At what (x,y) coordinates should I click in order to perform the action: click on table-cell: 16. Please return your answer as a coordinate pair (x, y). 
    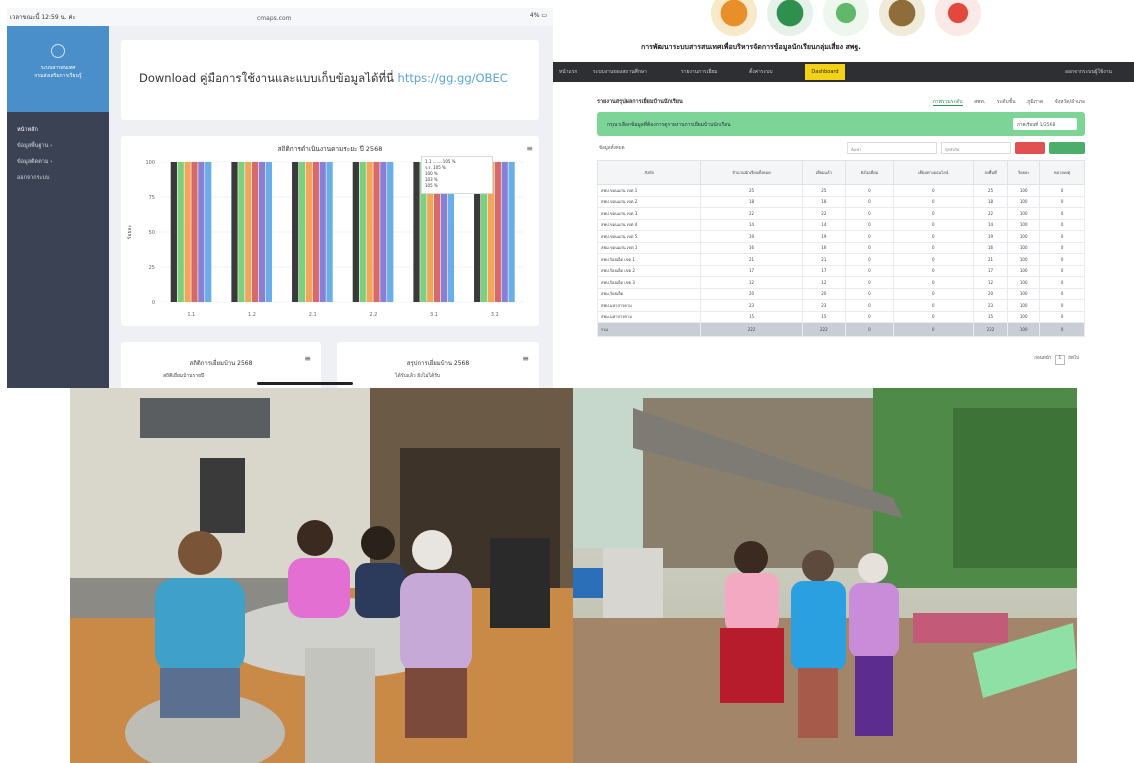
    Looking at the image, I should click on (751, 247).